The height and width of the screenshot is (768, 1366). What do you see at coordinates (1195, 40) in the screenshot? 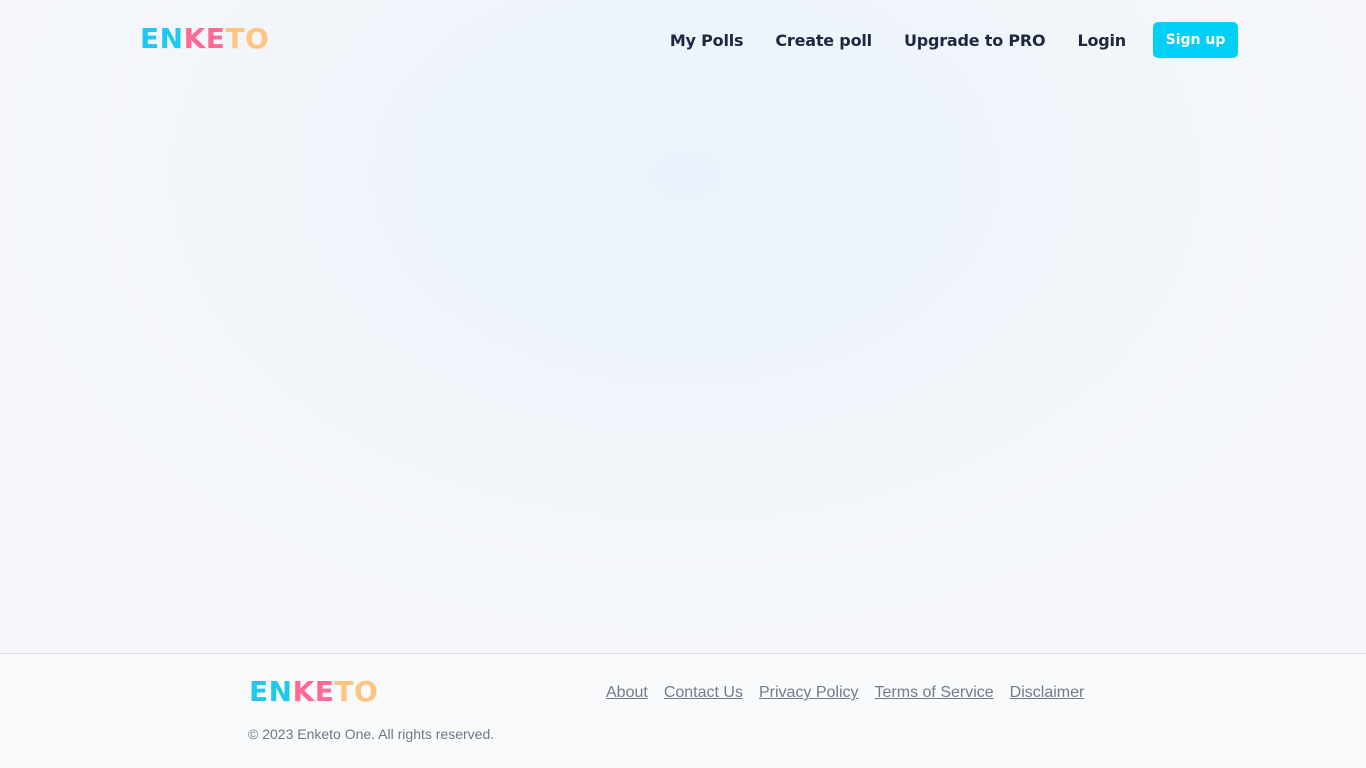
I see `signup-button: Sign up` at bounding box center [1195, 40].